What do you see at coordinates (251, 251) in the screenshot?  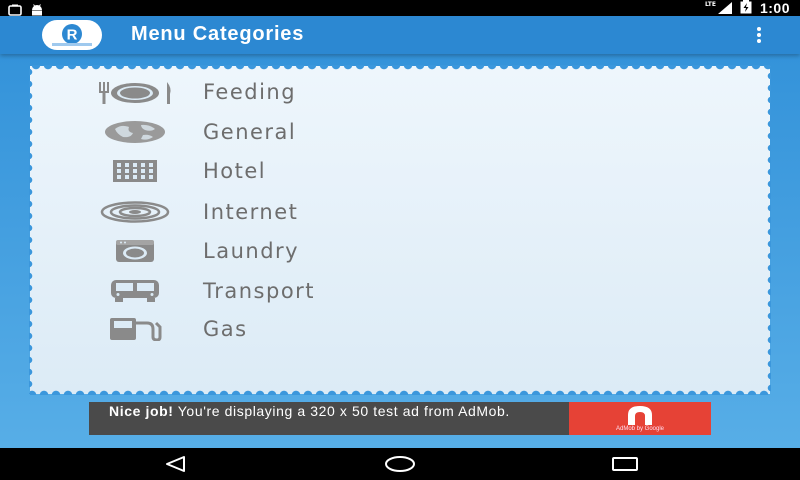 I see `category-label: Laundry` at bounding box center [251, 251].